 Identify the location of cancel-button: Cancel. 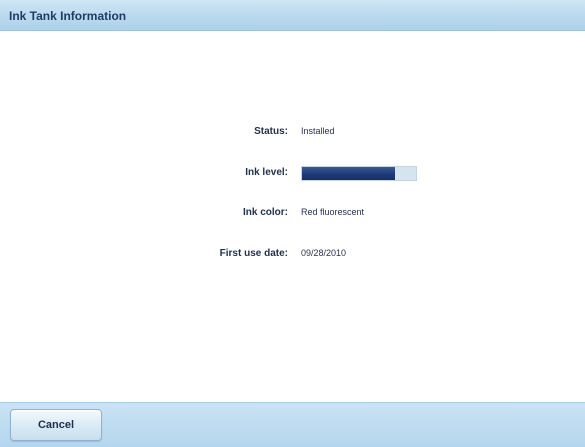
(56, 425).